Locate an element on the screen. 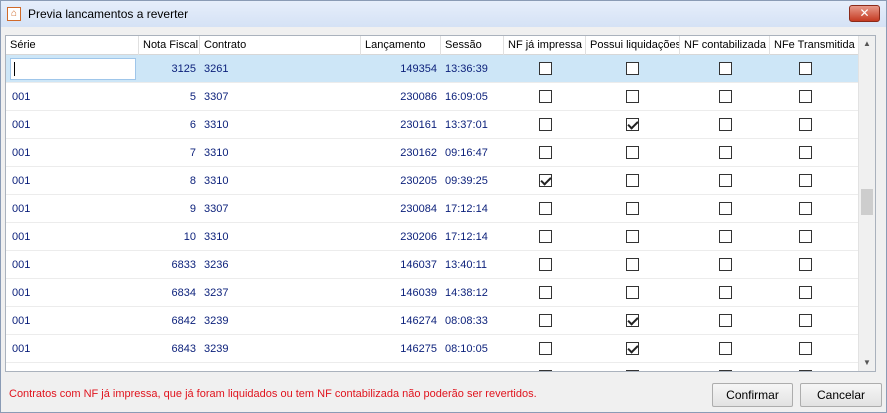  cell-sessao: 09:16:47 is located at coordinates (466, 153).